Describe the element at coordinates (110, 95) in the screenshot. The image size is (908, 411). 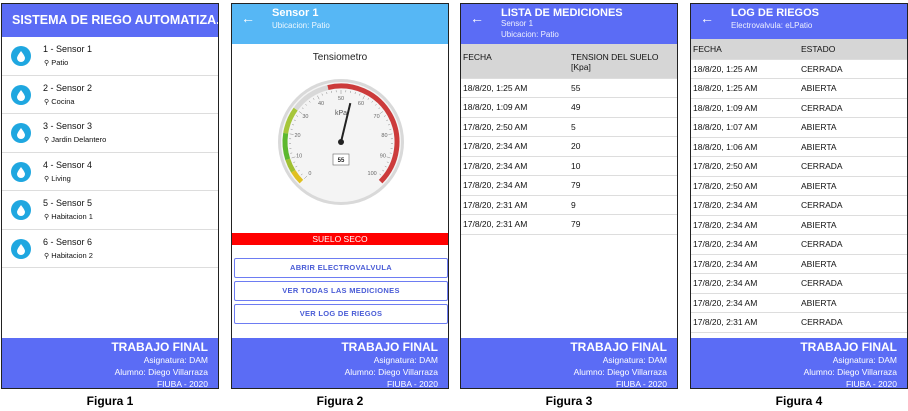
I see `sensor-item: 2 - Sensor 2 ⚲ Cocina` at that location.